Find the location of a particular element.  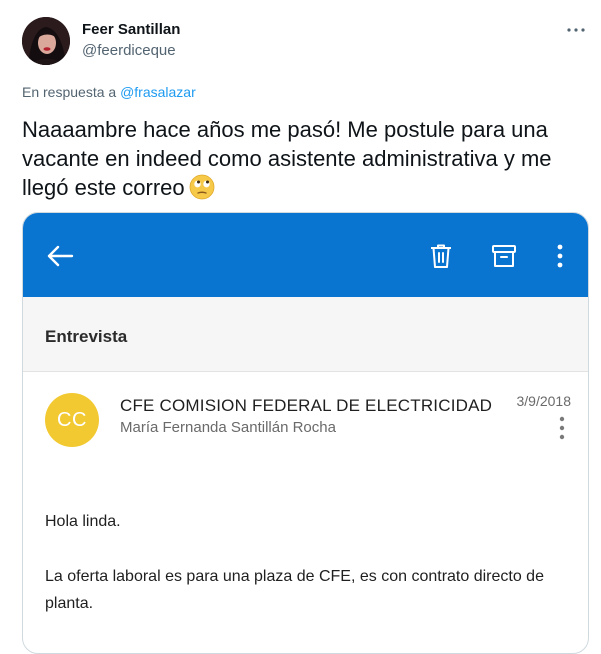

ellipsis-icon is located at coordinates (576, 30).